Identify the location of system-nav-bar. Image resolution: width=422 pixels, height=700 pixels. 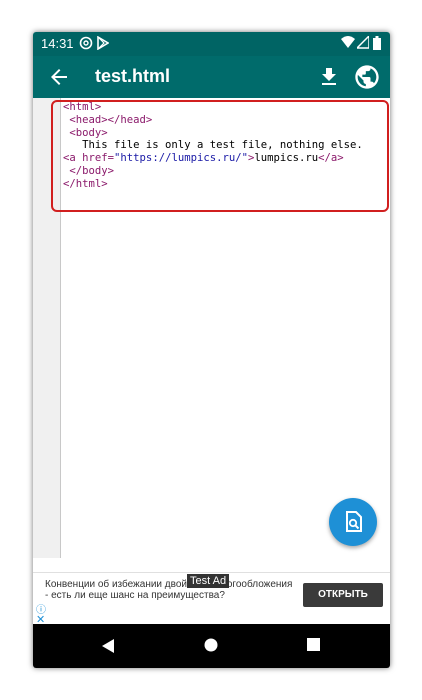
(211, 646).